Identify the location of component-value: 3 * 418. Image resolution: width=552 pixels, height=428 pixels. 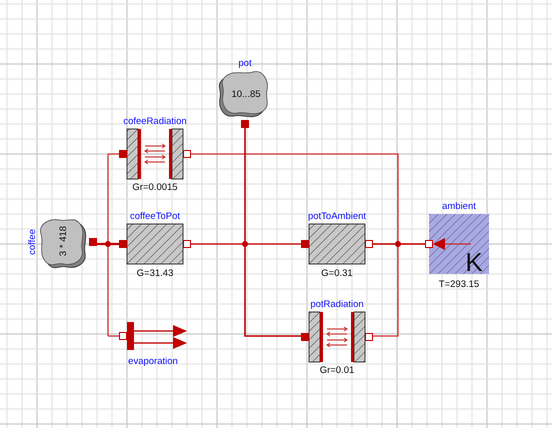
(63, 241).